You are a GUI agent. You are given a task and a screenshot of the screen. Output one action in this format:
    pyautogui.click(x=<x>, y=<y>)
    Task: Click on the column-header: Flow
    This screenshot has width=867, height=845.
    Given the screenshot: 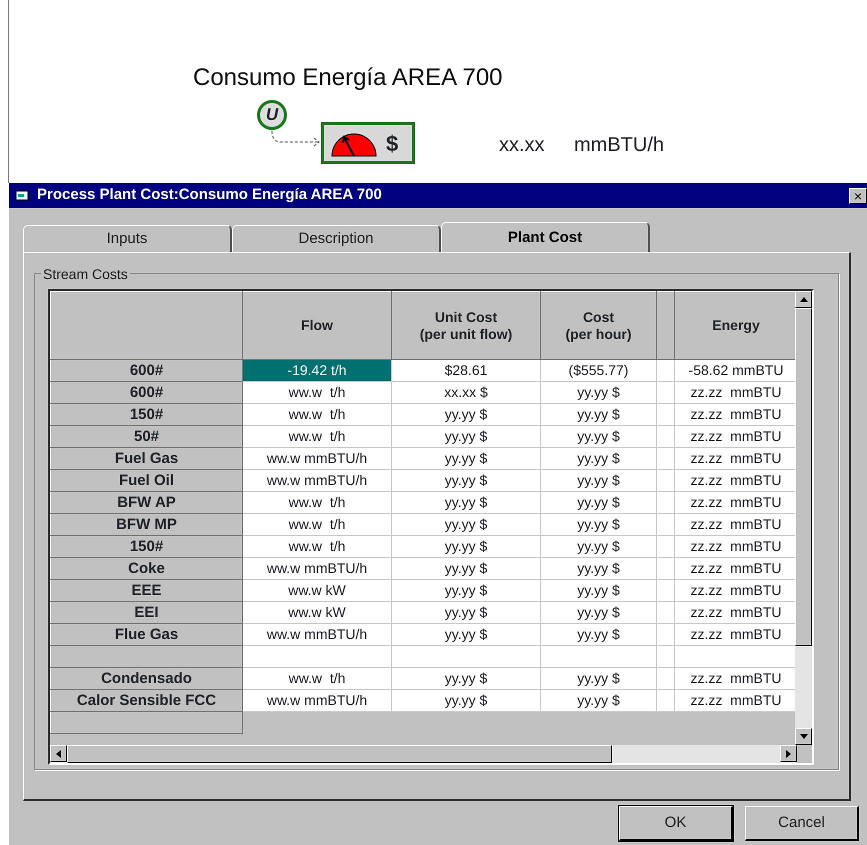 What is the action you would take?
    pyautogui.click(x=317, y=326)
    